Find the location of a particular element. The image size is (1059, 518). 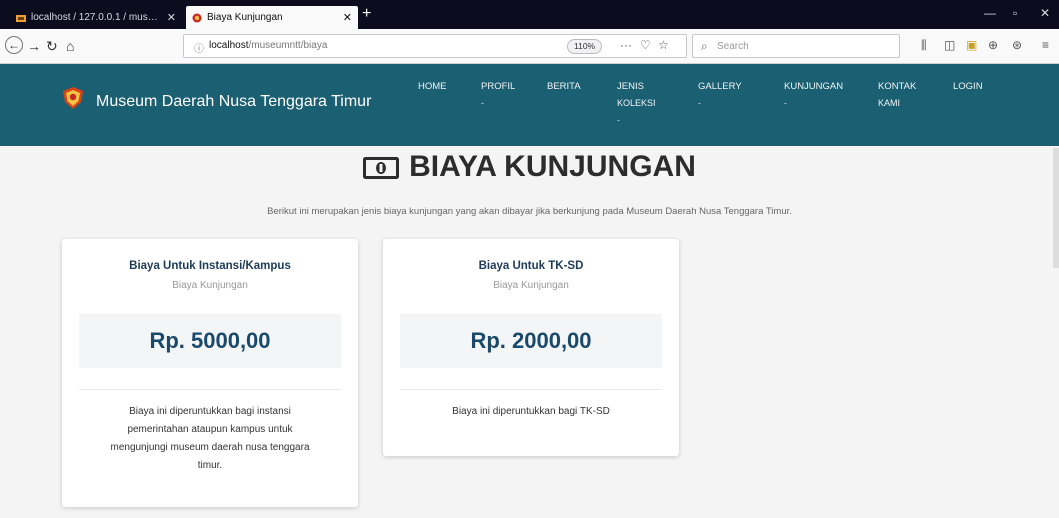

nav-login: LOGIN is located at coordinates (968, 86).